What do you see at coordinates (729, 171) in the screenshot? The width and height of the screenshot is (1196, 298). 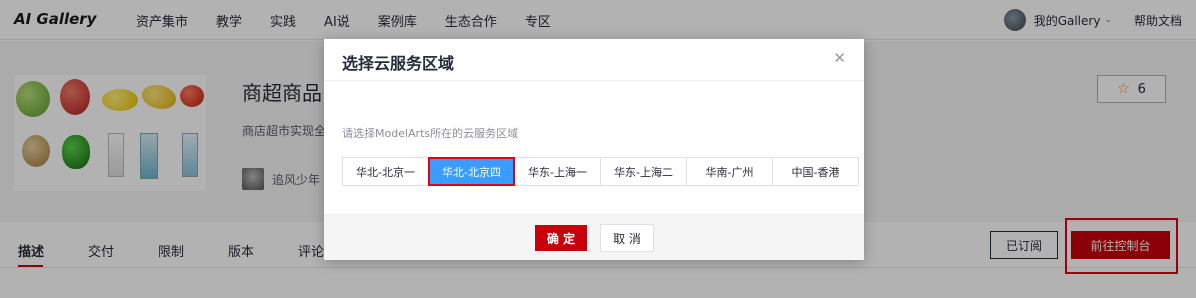 I see `region-option-guangzhou: 华南-广州` at bounding box center [729, 171].